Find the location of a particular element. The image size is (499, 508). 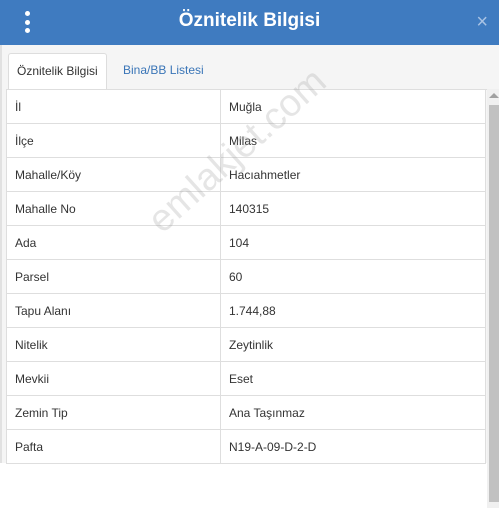

table-row: Zemin Tip Ana Taşınmaz is located at coordinates (246, 412).